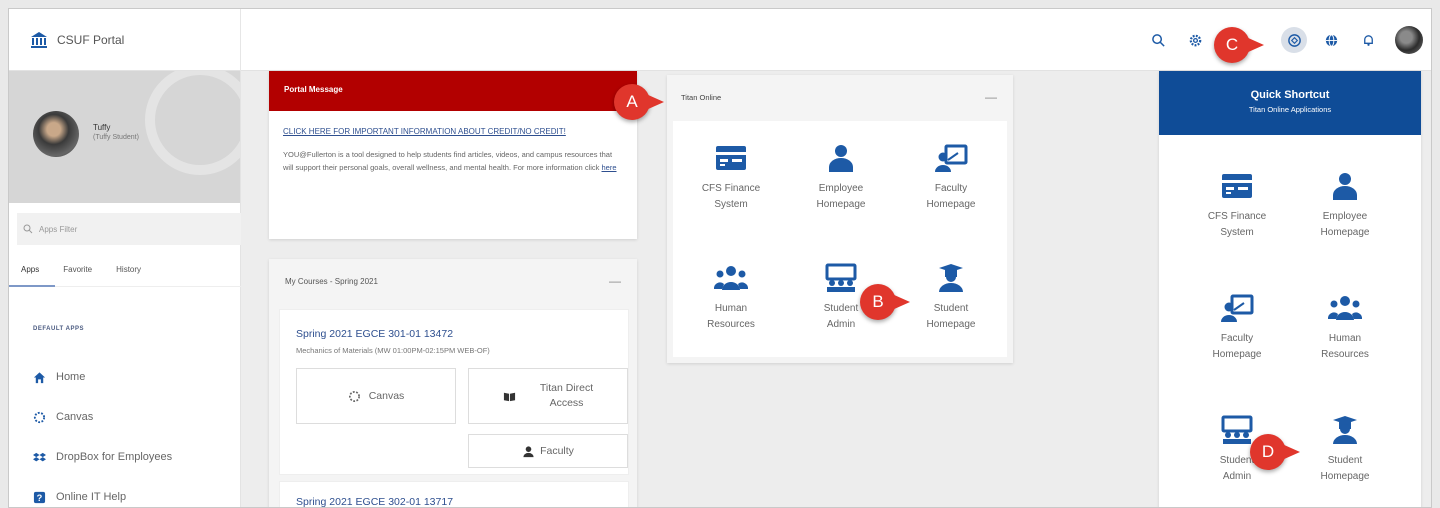 Image resolution: width=1440 pixels, height=508 pixels. What do you see at coordinates (374, 501) in the screenshot?
I see `course-title: Spring 2021 EGCE 302-01 13717` at bounding box center [374, 501].